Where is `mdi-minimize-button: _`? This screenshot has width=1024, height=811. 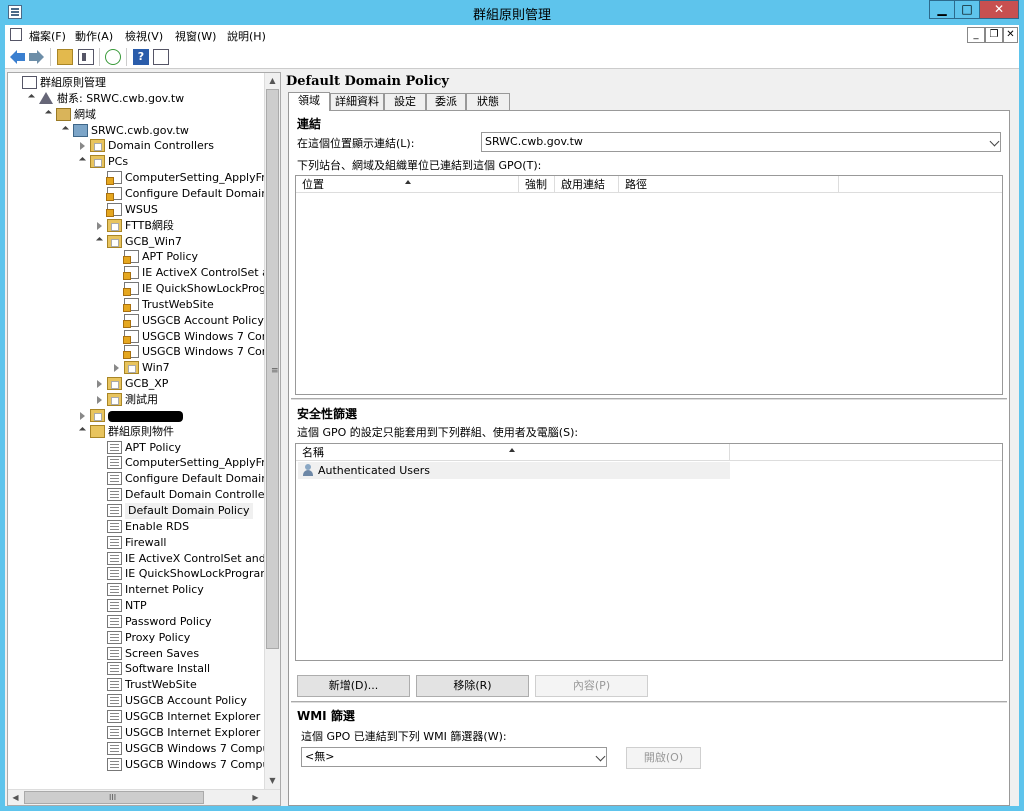
mdi-minimize-button: _ is located at coordinates (976, 35).